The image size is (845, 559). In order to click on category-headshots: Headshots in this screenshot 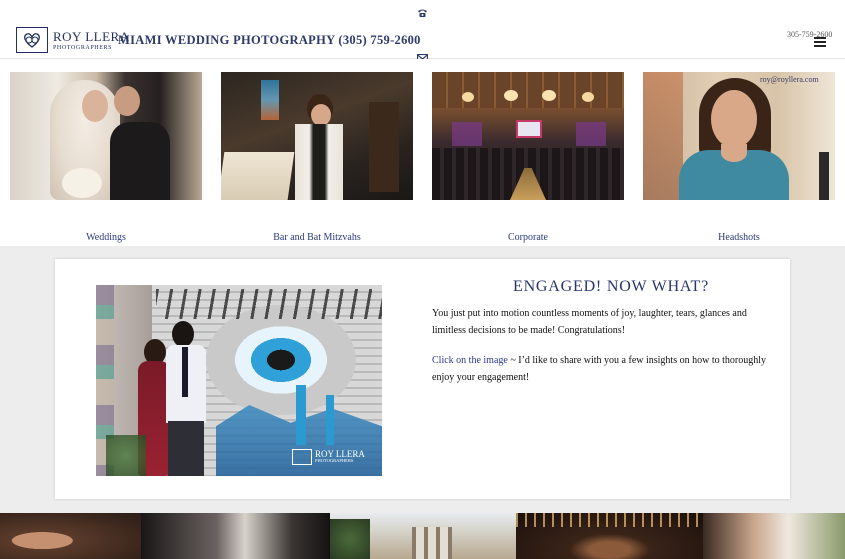, I will do `click(739, 157)`.